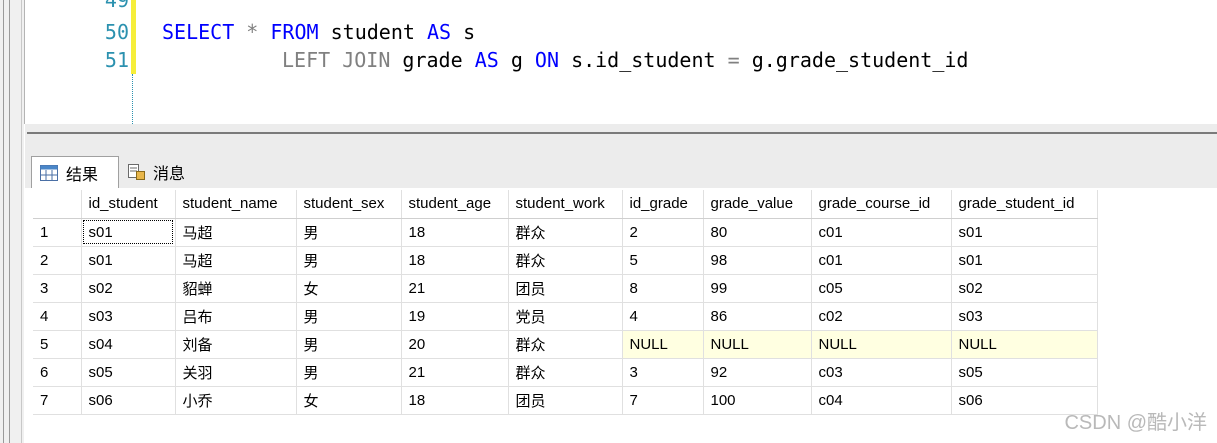 The height and width of the screenshot is (443, 1217). What do you see at coordinates (57, 400) in the screenshot?
I see `row-number: 7` at bounding box center [57, 400].